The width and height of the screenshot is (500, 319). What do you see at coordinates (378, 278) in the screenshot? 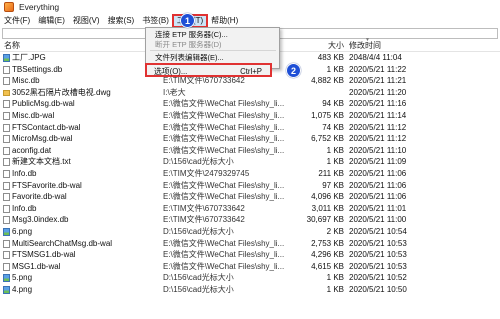
I see `file-date: 2020/5/21 10:52` at bounding box center [378, 278].